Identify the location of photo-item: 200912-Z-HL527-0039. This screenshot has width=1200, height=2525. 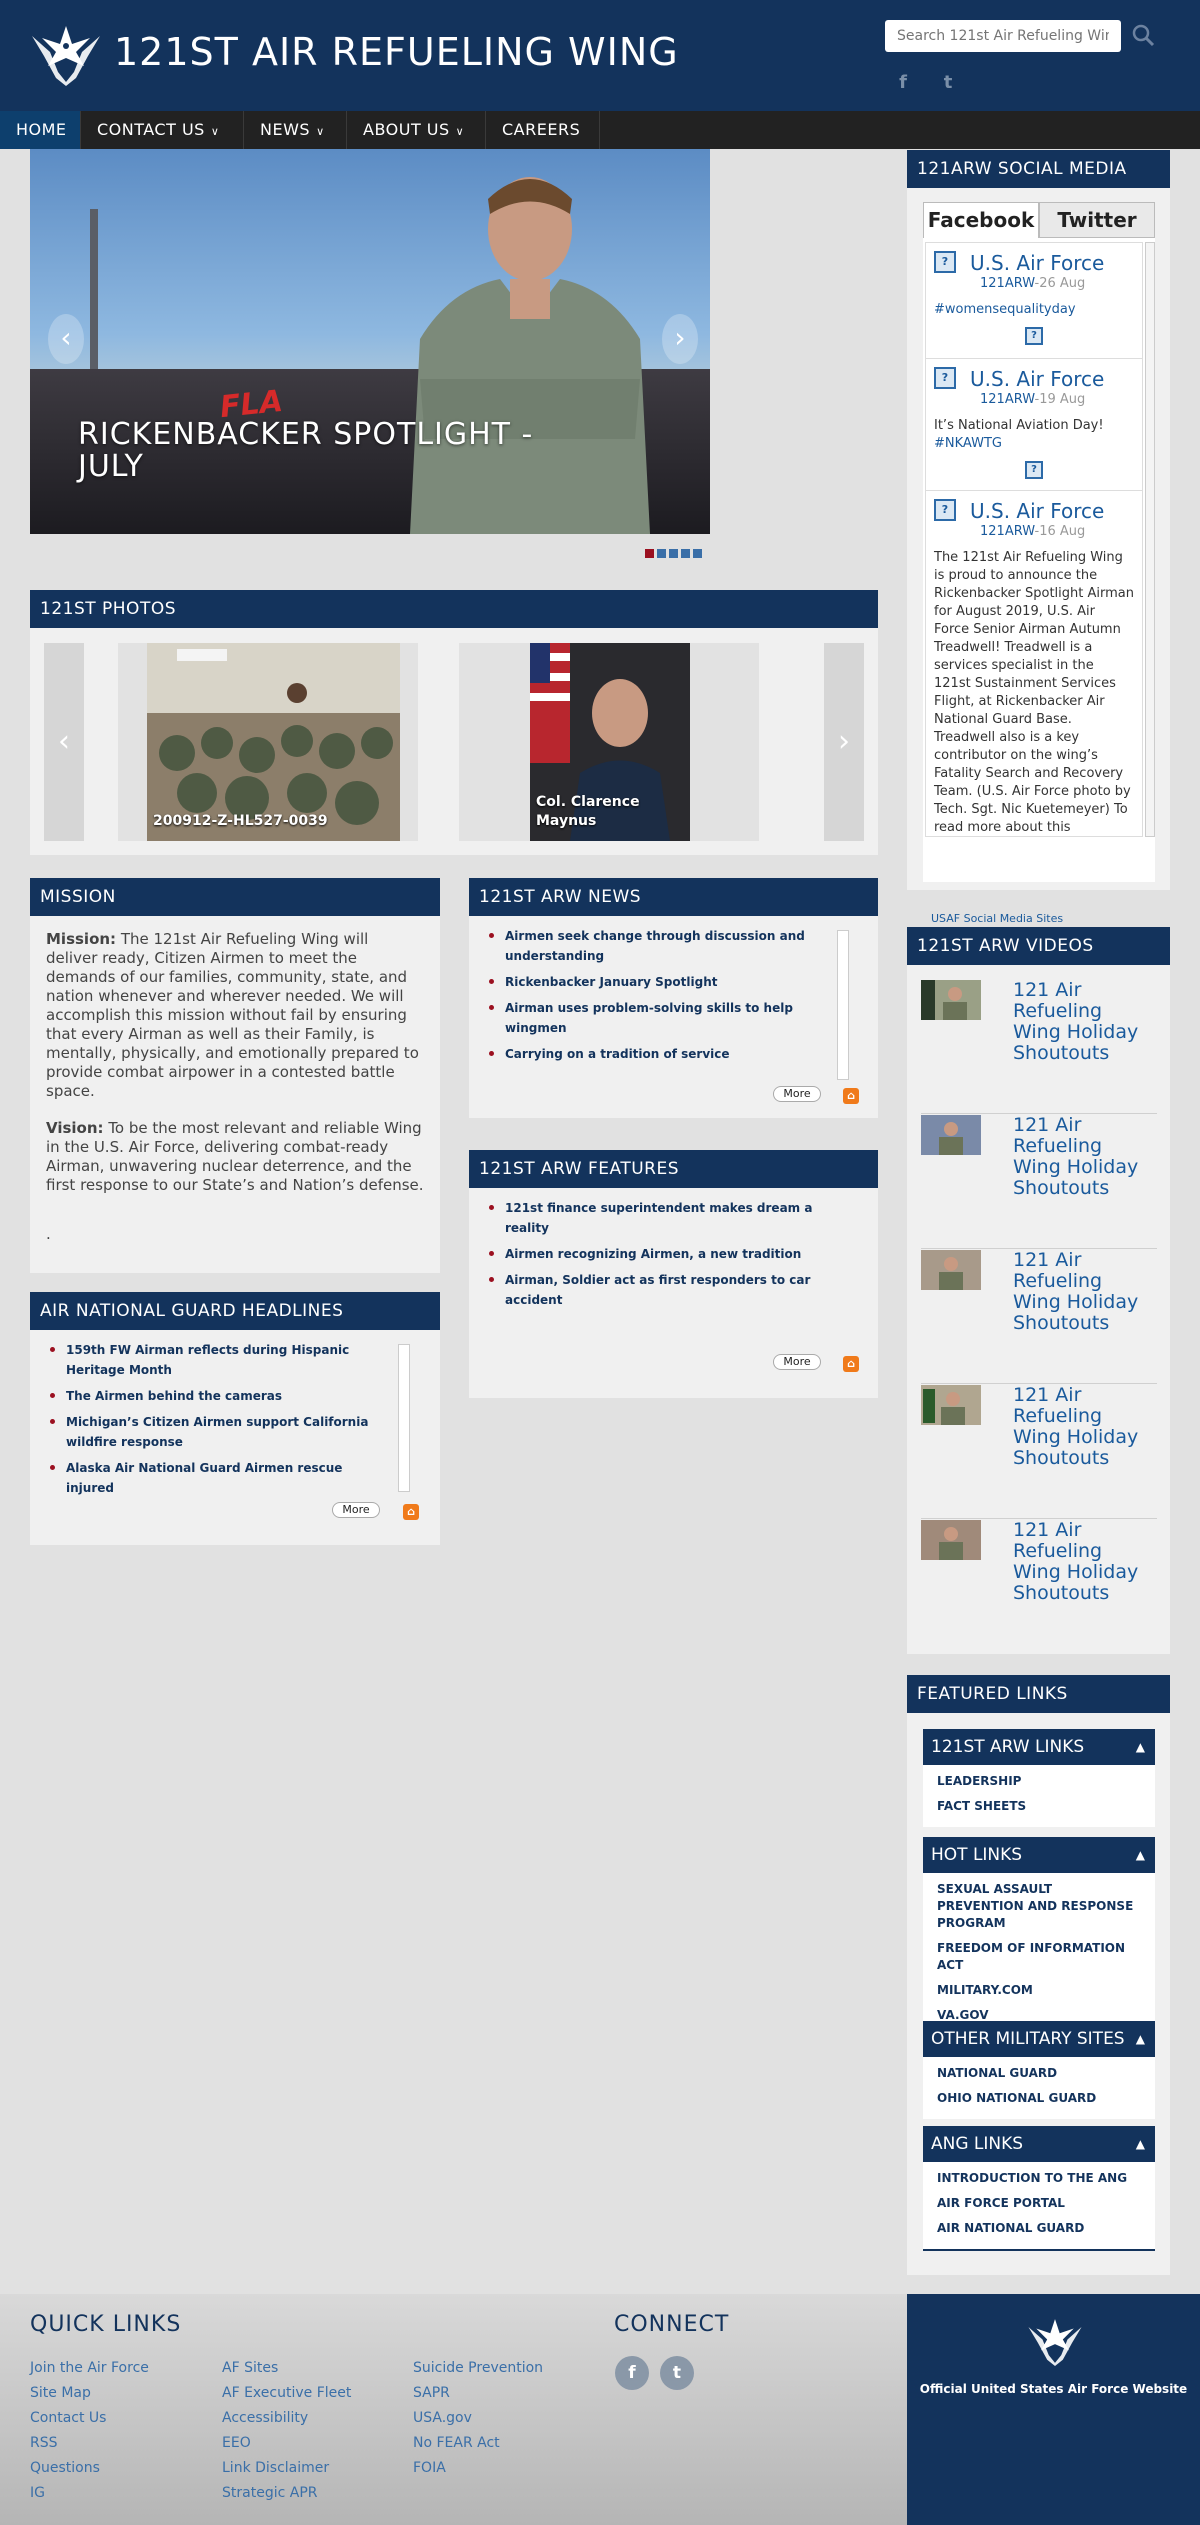
(273, 742).